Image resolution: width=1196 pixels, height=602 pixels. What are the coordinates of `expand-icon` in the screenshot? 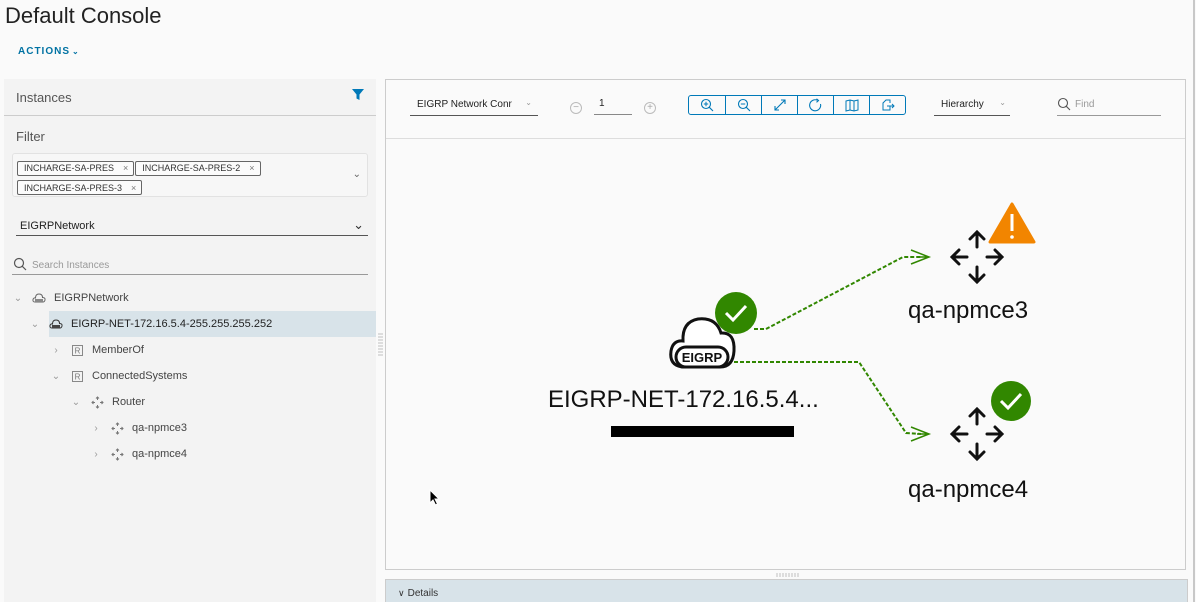 It's located at (779, 105).